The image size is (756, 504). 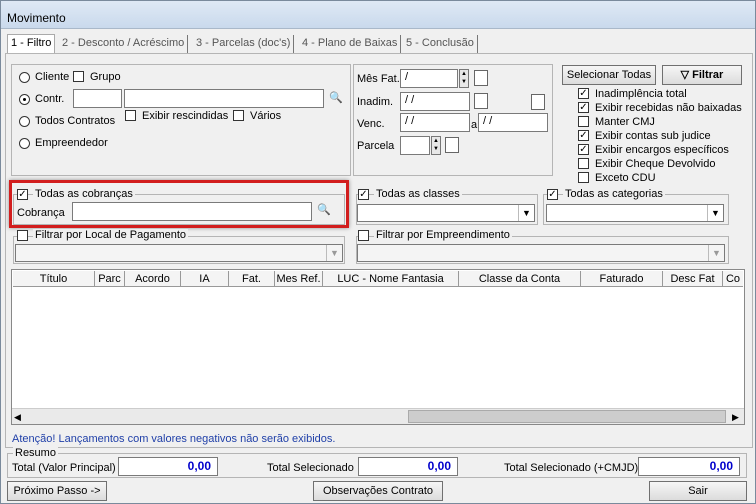 I want to click on radio-contr-label: Contr., so click(x=50, y=99).